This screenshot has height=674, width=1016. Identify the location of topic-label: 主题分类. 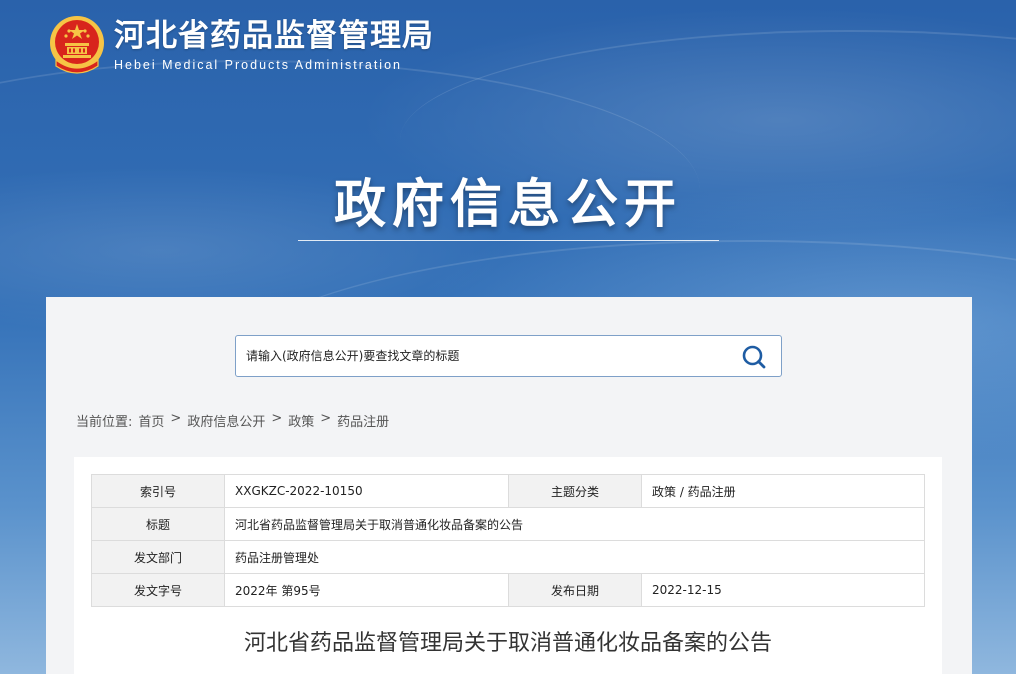
(575, 491).